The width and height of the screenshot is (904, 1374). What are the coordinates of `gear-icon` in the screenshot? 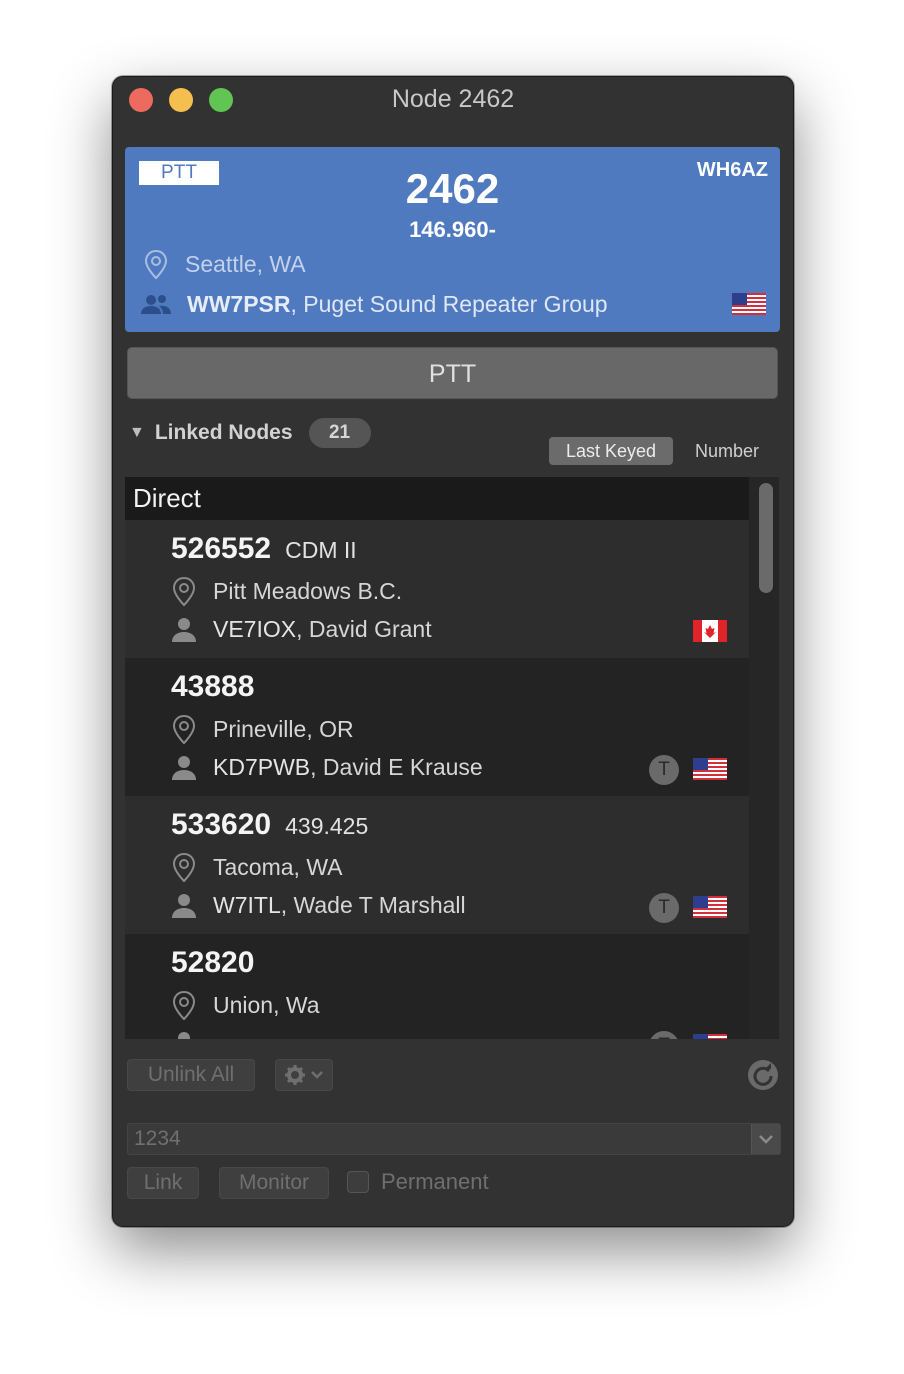 It's located at (304, 1075).